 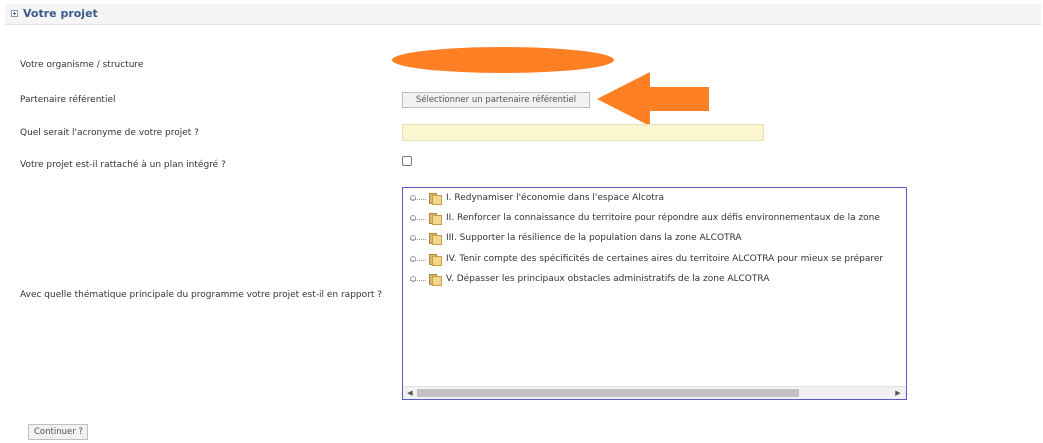 What do you see at coordinates (583, 132) in the screenshot?
I see `acronym-input` at bounding box center [583, 132].